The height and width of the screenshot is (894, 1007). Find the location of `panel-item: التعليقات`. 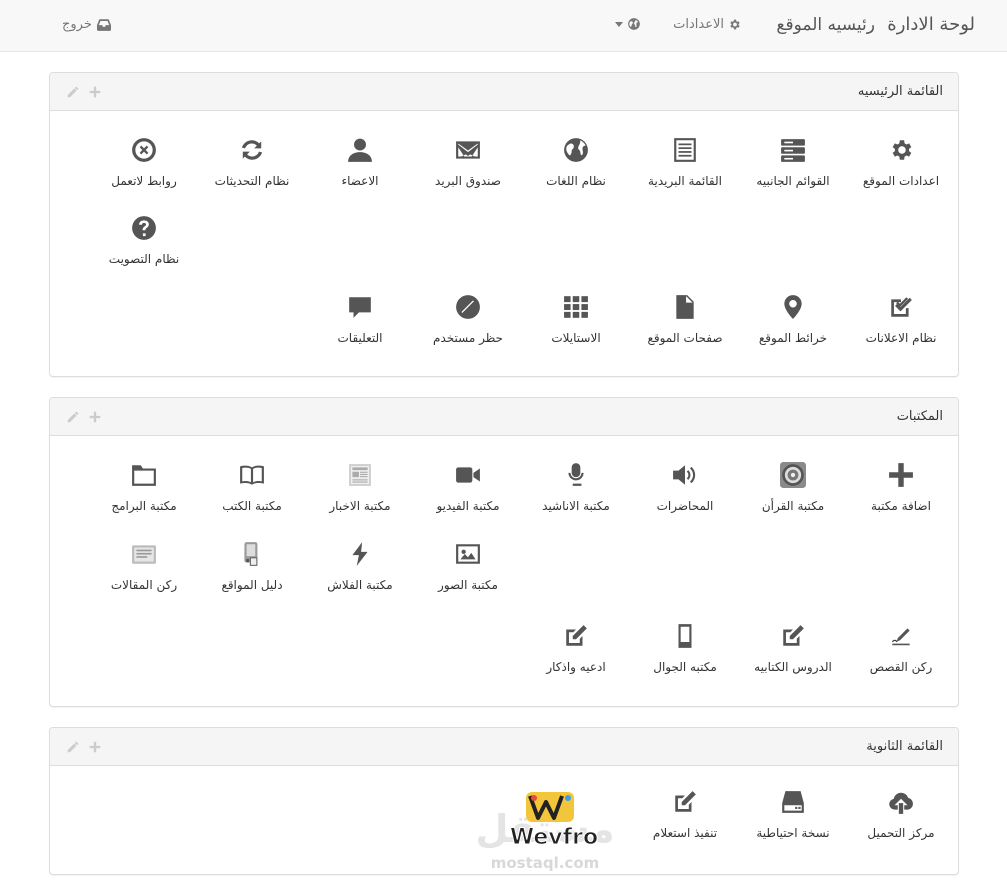

panel-item: التعليقات is located at coordinates (360, 321).